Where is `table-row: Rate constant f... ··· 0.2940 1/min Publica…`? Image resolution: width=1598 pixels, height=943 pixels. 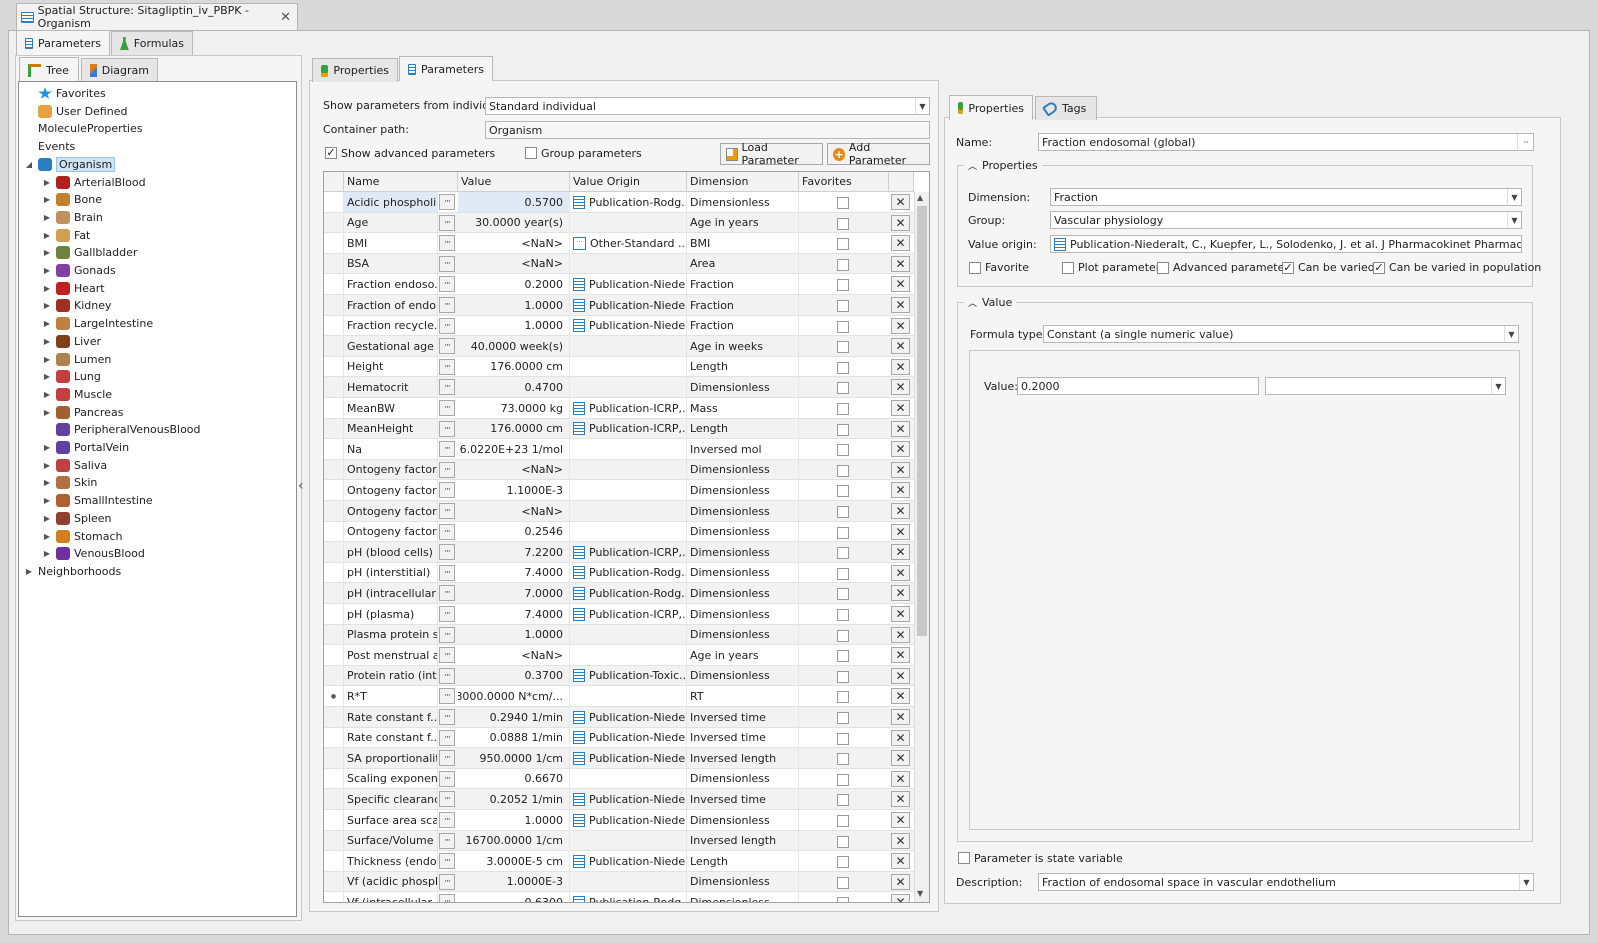
table-row: Rate constant f... ··· 0.2940 1/min Publica… is located at coordinates (619, 717).